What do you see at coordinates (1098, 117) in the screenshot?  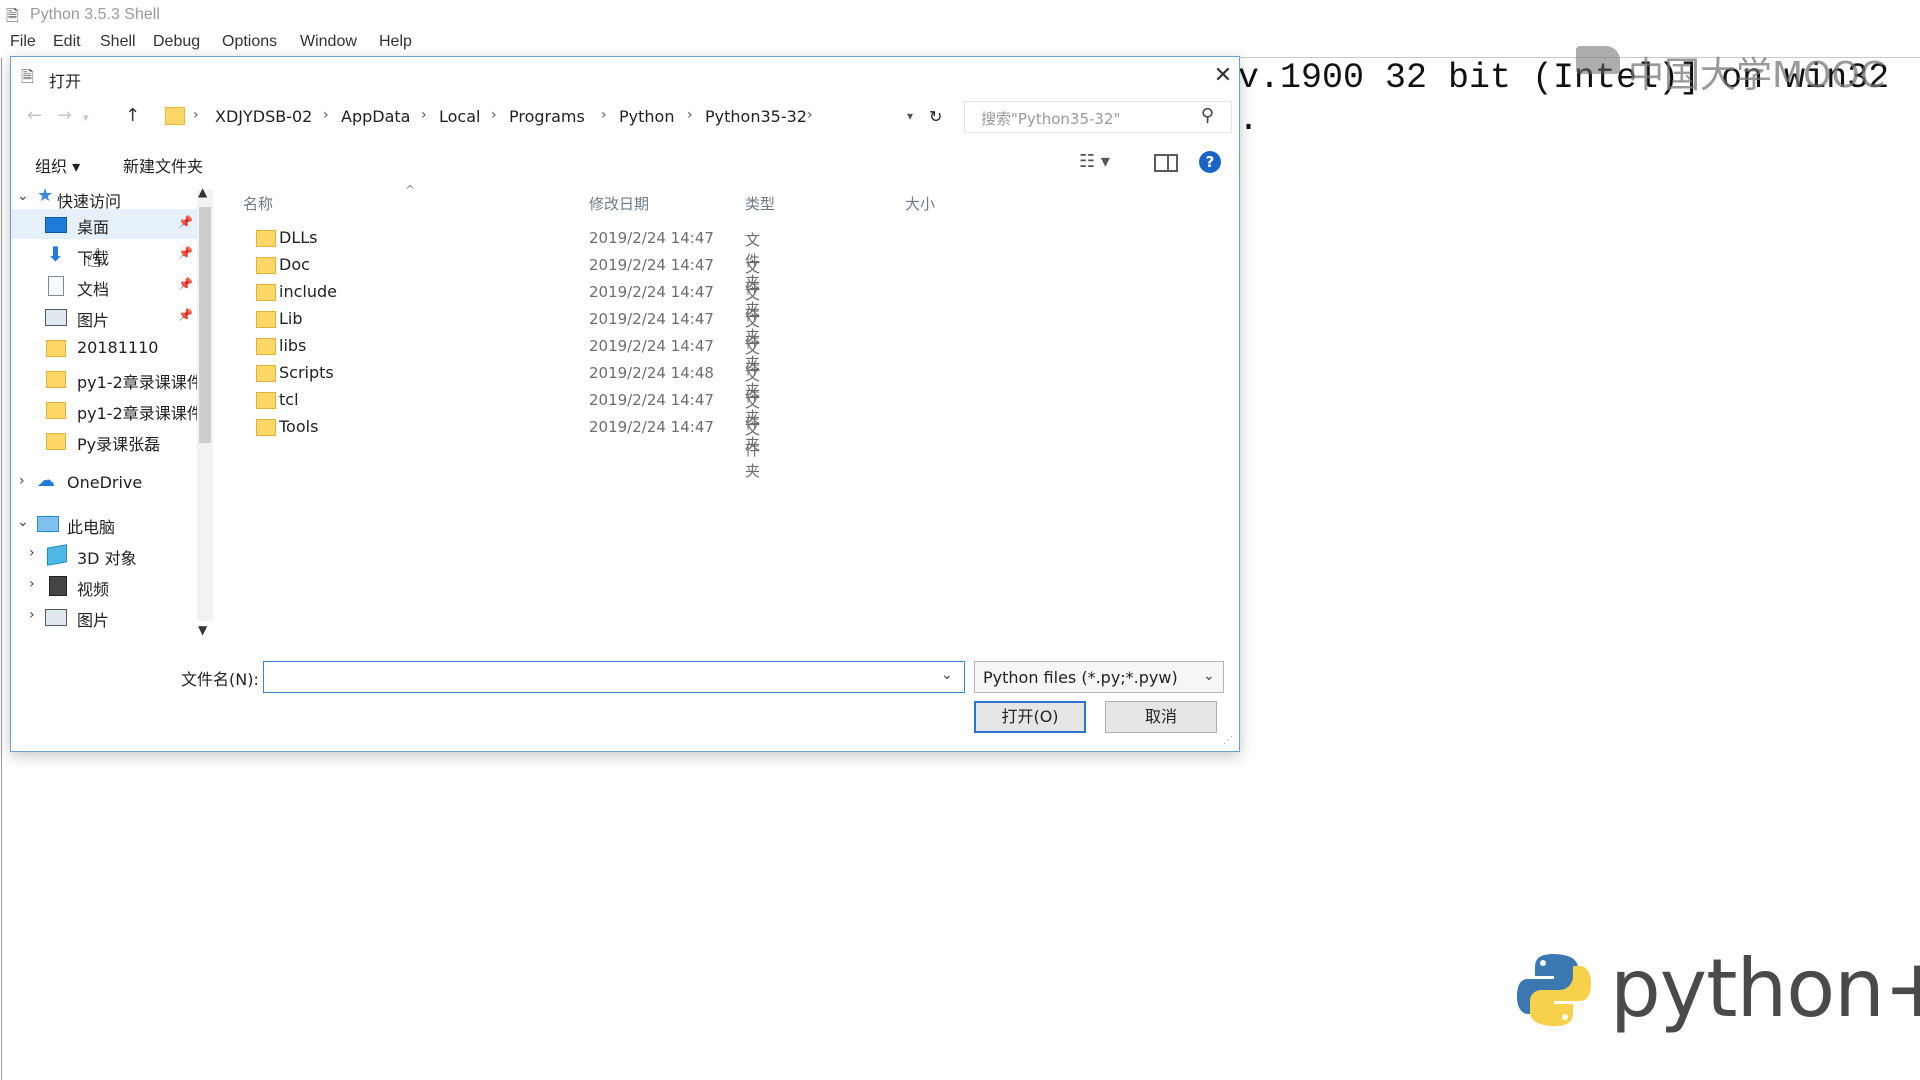 I see `search-input: 搜索"Python35-32" ⚲` at bounding box center [1098, 117].